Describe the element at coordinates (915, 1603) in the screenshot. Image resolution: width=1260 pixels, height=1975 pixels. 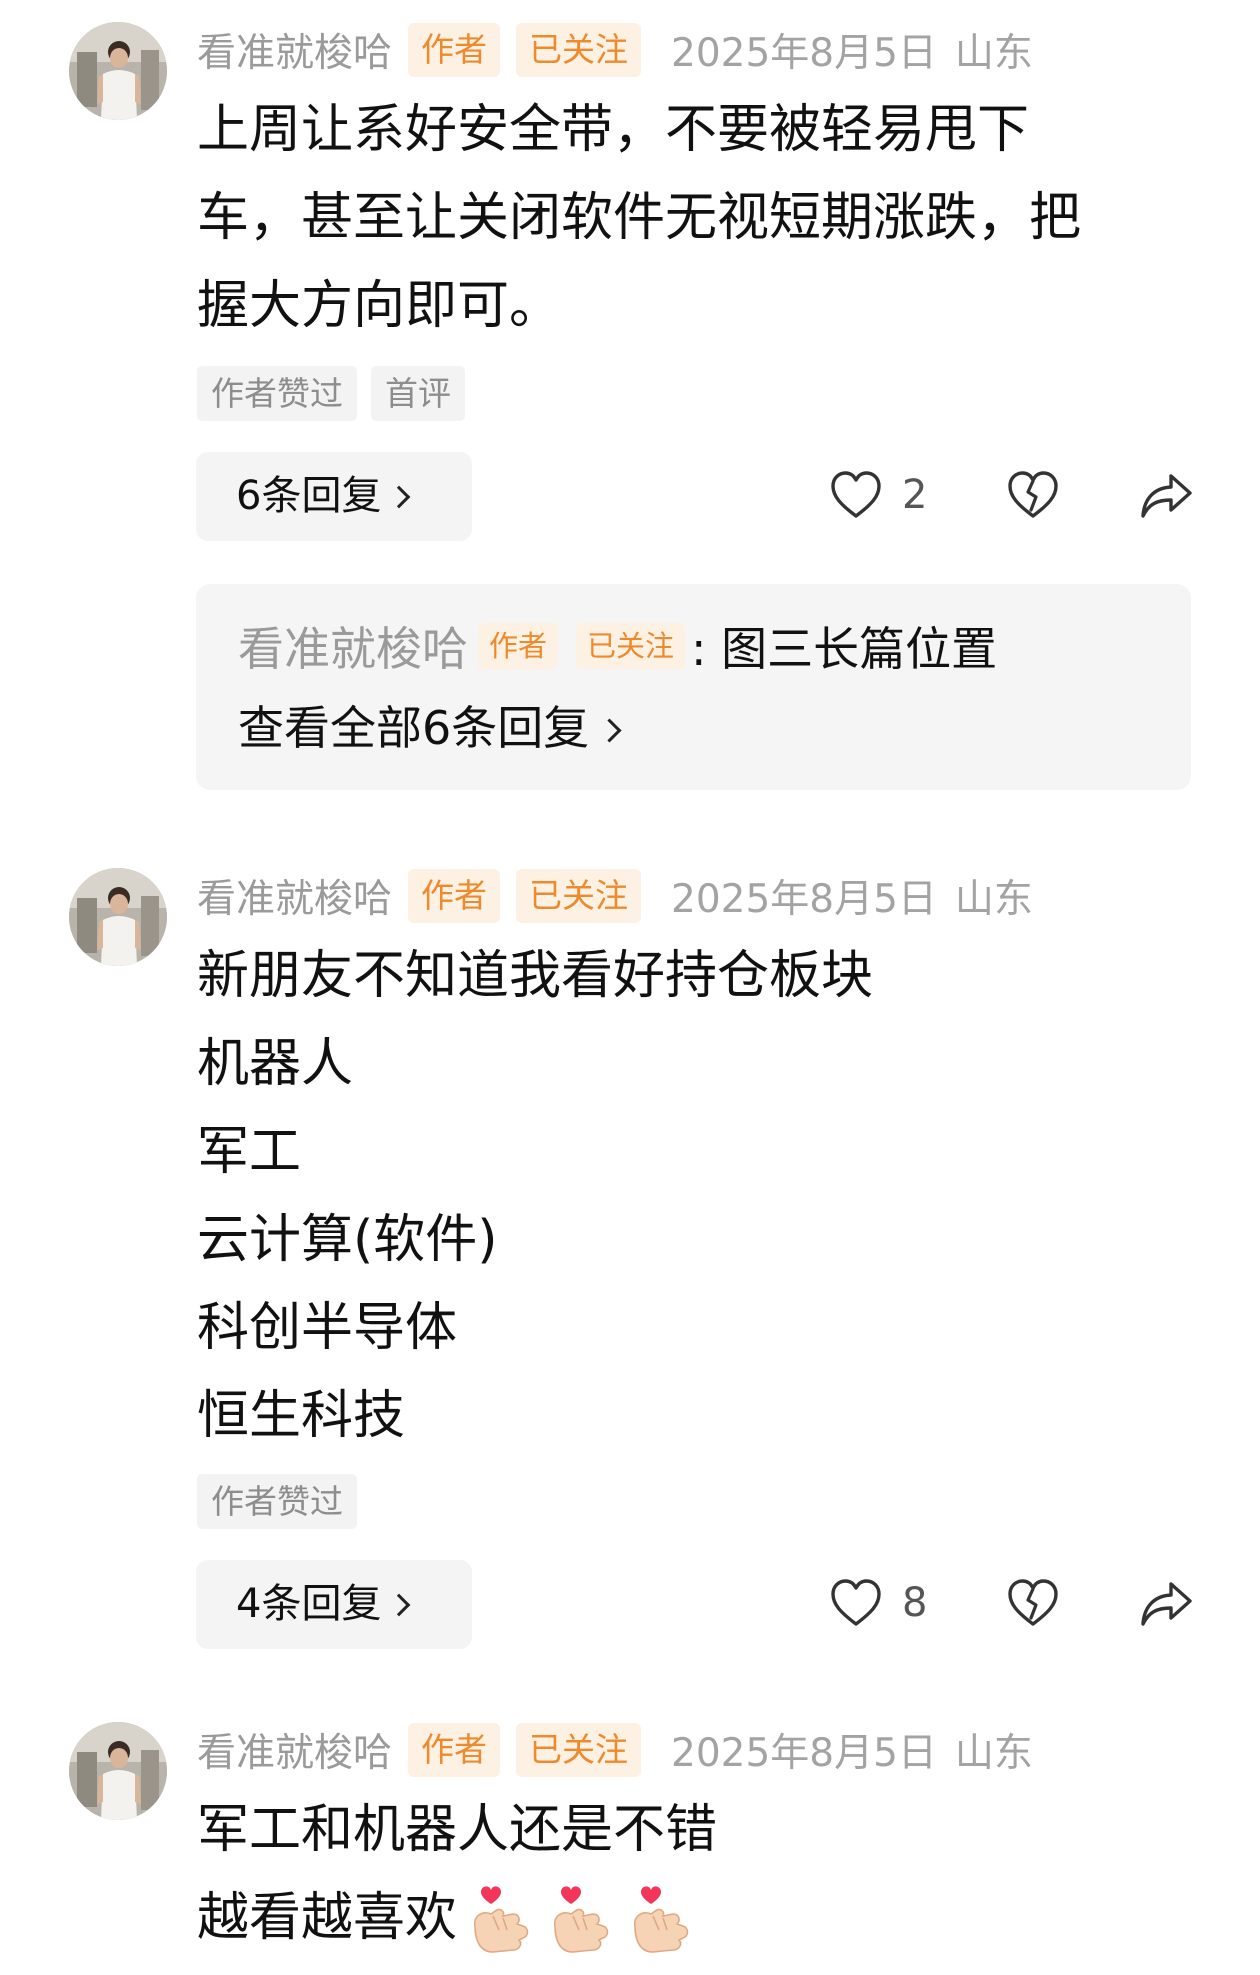
I see `like-count: 8` at that location.